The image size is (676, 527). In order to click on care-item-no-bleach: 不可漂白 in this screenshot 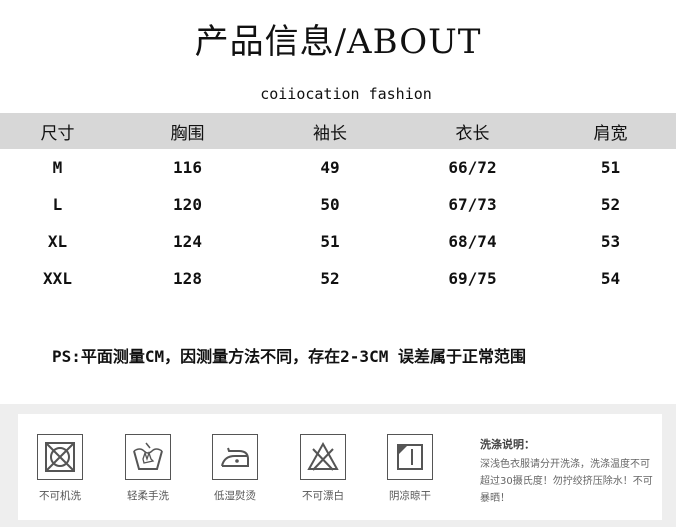, I will do `click(323, 468)`.